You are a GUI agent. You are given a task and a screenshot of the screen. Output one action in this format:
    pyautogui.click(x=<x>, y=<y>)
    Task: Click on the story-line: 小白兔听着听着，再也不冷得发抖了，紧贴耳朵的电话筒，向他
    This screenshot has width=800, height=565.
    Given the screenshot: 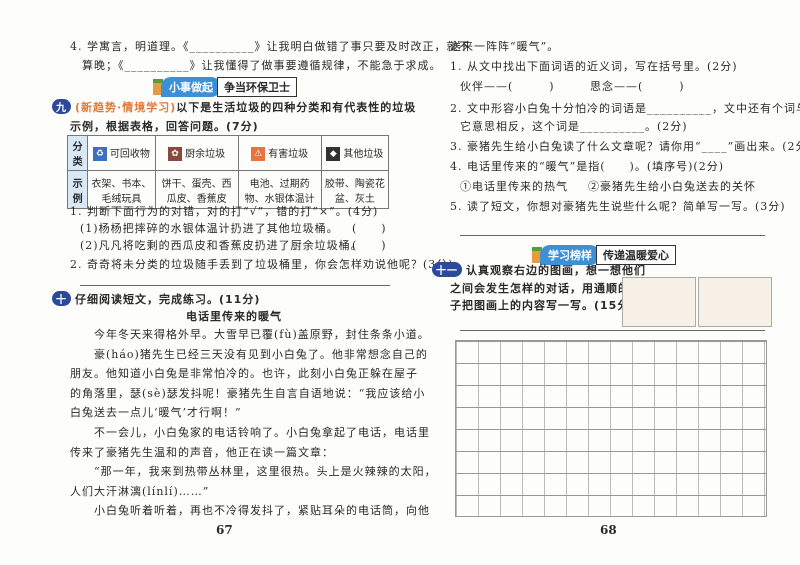 What is the action you would take?
    pyautogui.click(x=250, y=511)
    